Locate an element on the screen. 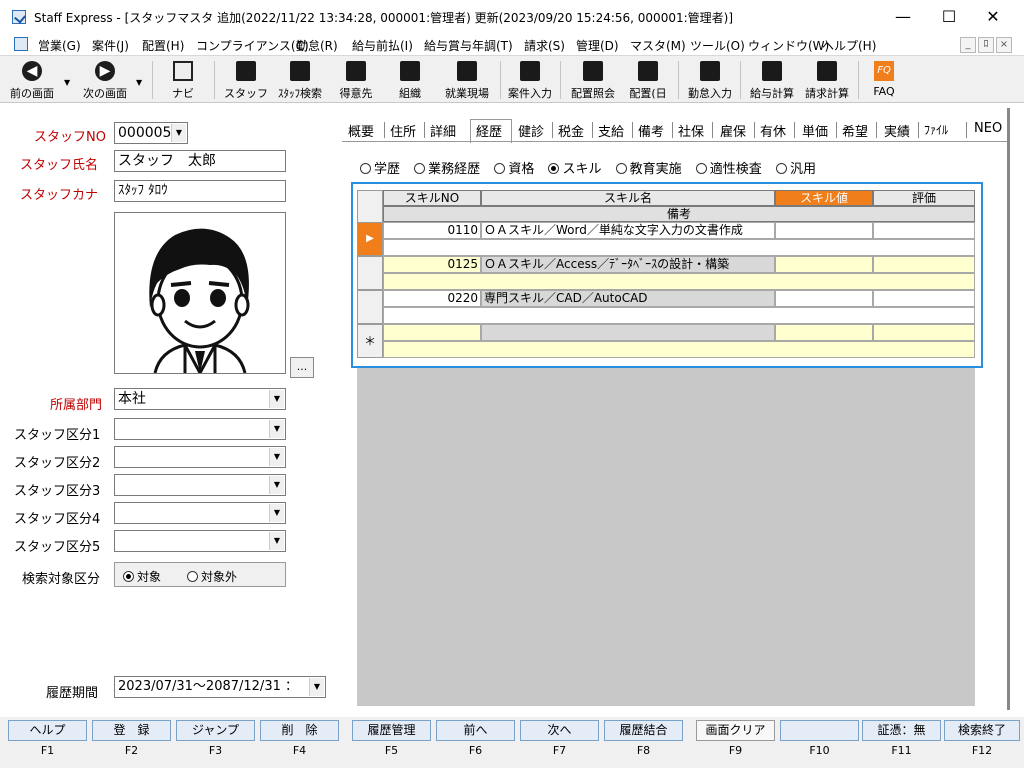 The width and height of the screenshot is (1024, 768). tab-tax: 税金 is located at coordinates (571, 130).